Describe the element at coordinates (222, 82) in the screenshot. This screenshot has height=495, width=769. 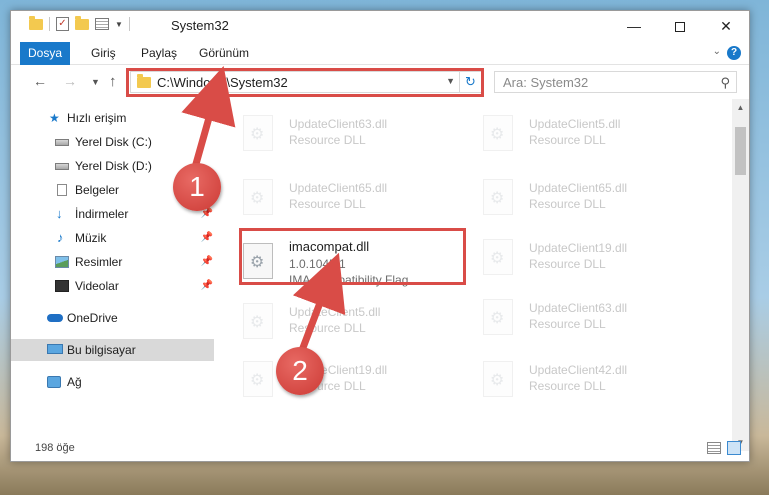
I see `address-path: C:\Windows\System32` at that location.